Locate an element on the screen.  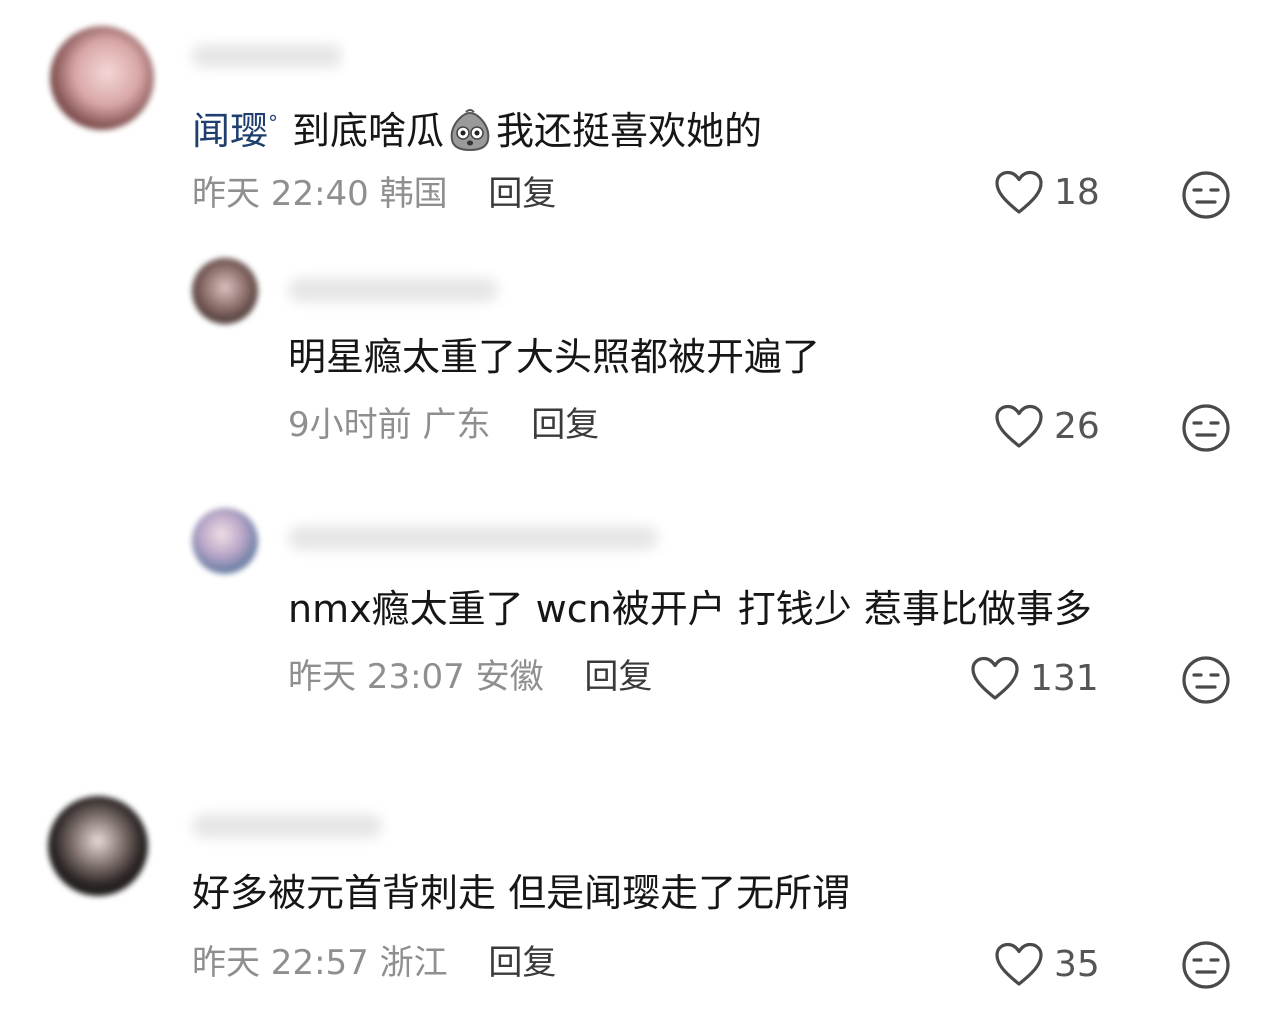
comment-text: 闻璎° 到底啥瓜 我还挺喜欢她的 is located at coordinates (477, 130).